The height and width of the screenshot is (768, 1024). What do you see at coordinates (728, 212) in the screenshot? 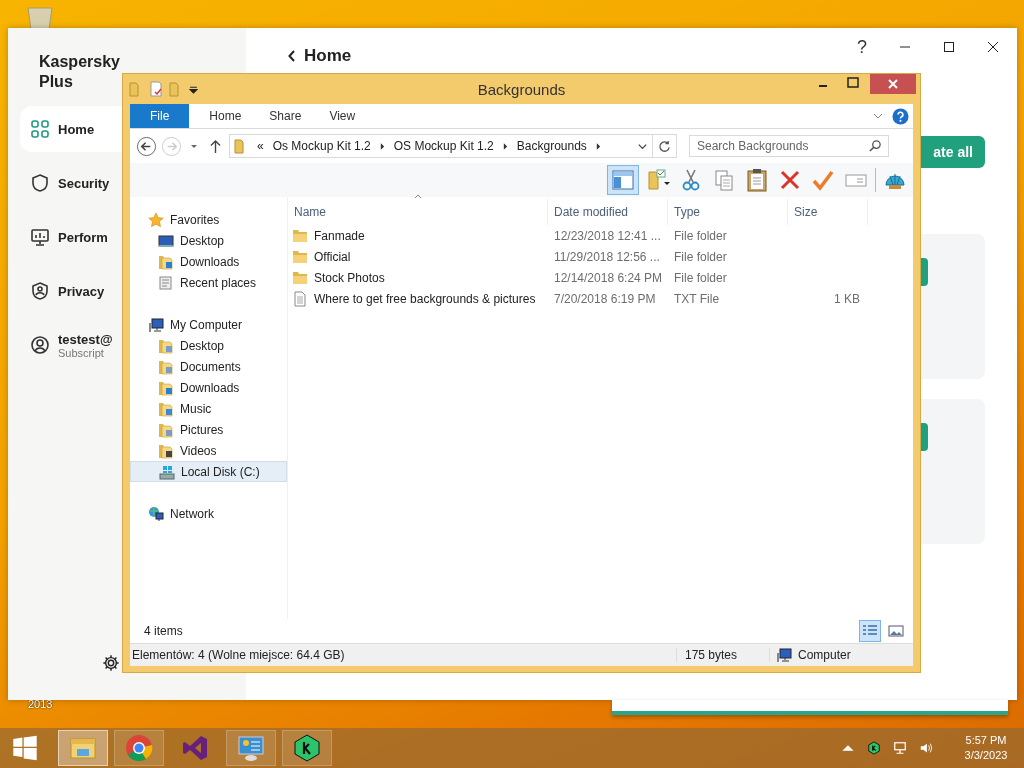
I see `column-header: Type` at bounding box center [728, 212].